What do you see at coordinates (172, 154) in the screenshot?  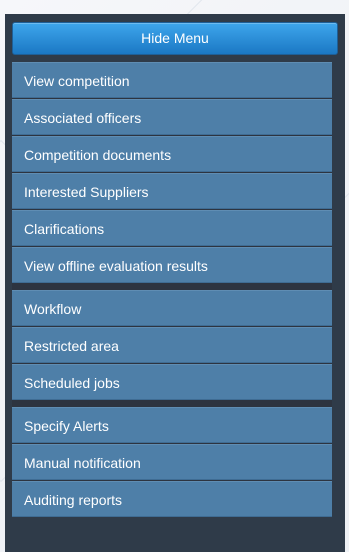 I see `menu-item-competition-documents: Competition documents` at bounding box center [172, 154].